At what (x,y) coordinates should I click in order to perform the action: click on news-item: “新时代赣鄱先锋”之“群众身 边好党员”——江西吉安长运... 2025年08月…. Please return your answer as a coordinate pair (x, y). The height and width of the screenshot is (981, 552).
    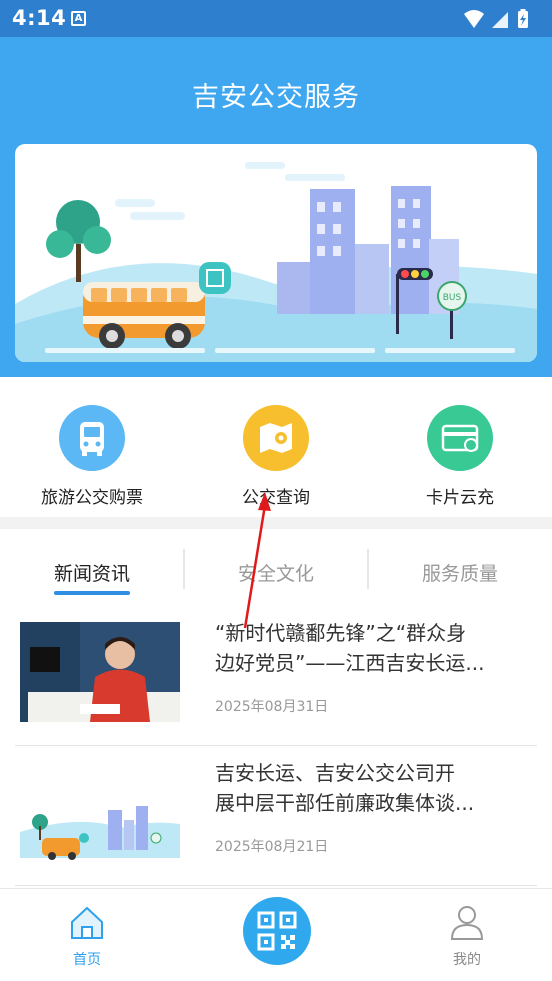
    Looking at the image, I should click on (276, 676).